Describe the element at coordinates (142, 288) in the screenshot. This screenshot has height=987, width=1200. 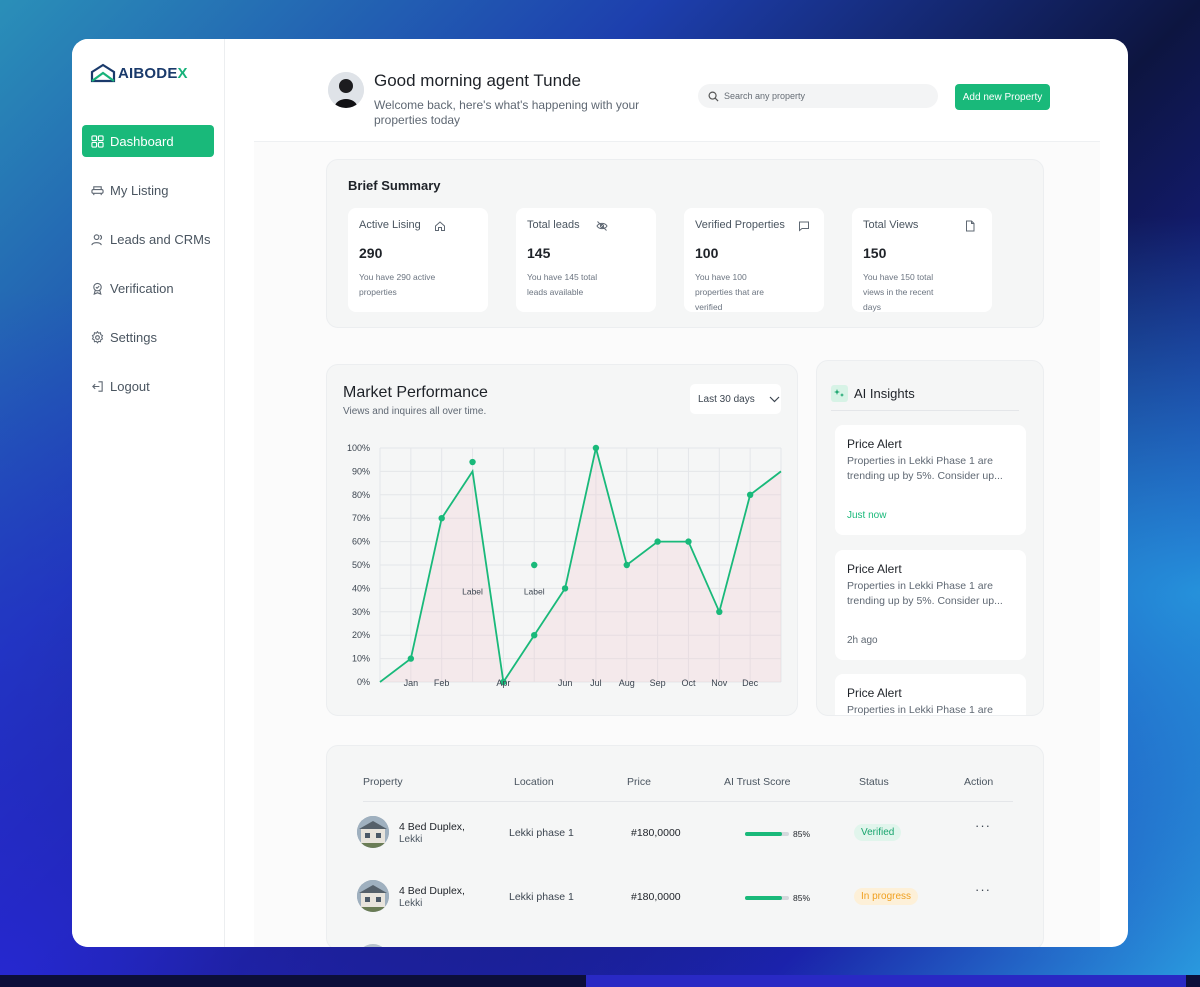
I see `sidebar-item-label: Verification` at that location.